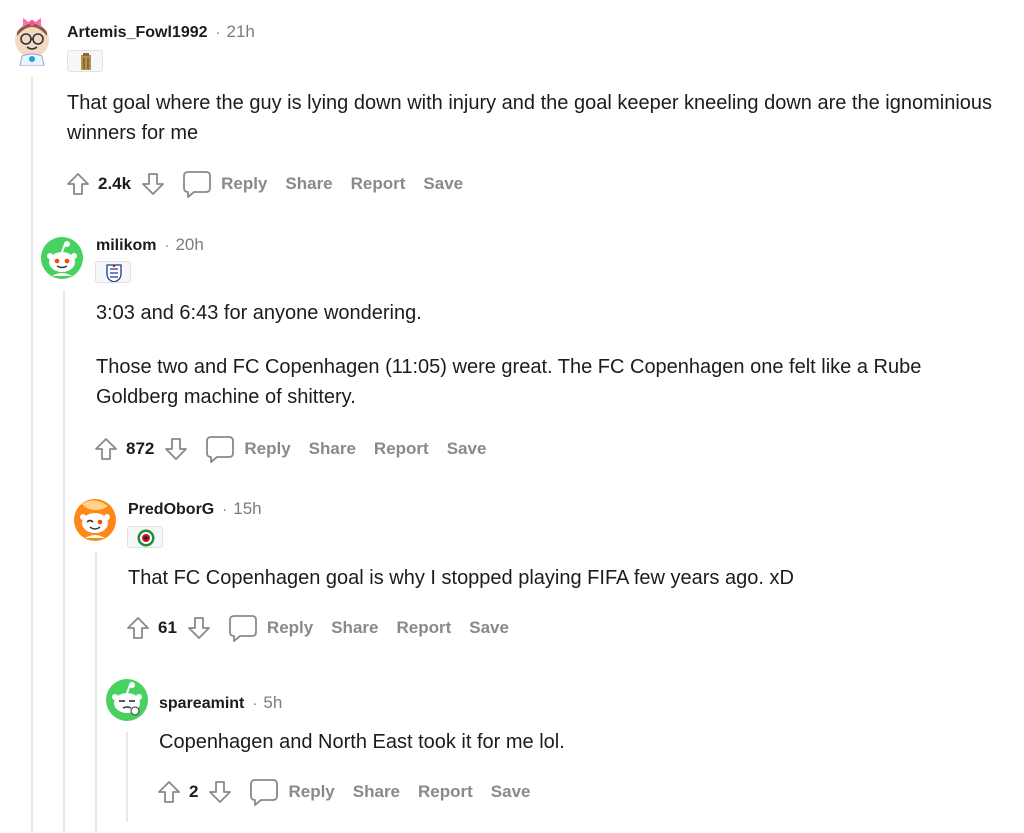 The width and height of the screenshot is (1024, 833). I want to click on timestamp: 20h, so click(189, 245).